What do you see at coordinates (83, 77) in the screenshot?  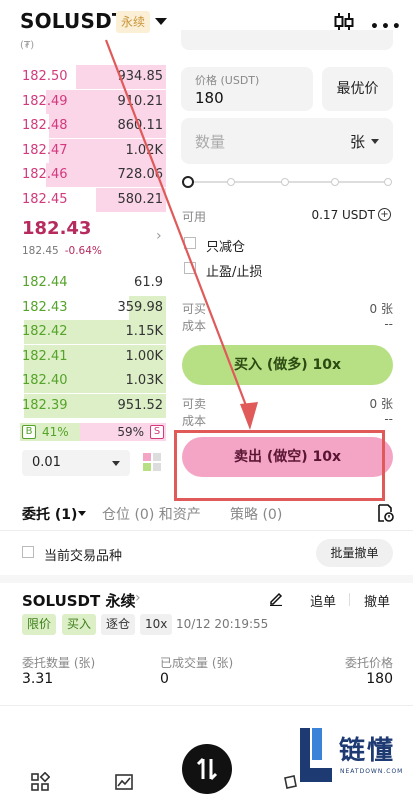 I see `orderbook-ask-row: 182.50 934.85` at bounding box center [83, 77].